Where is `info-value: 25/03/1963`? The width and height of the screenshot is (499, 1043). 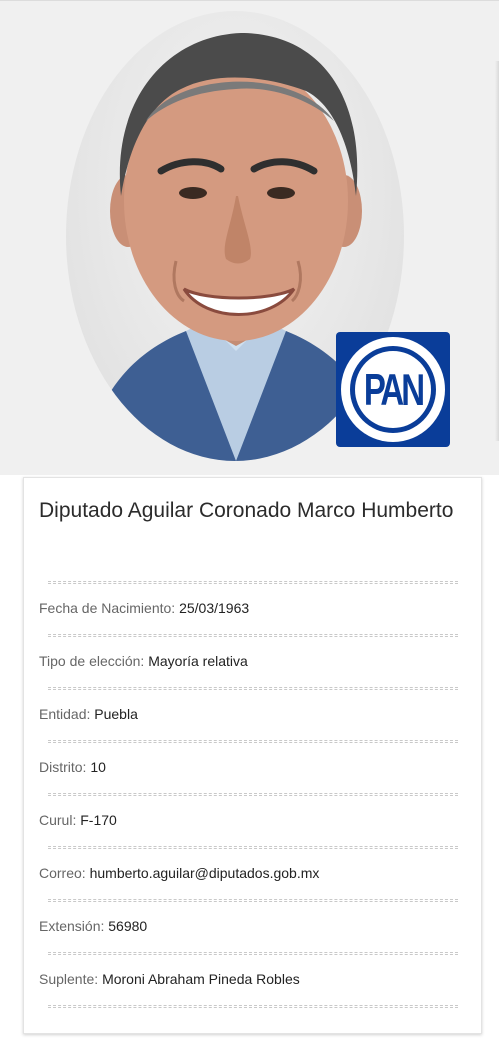 info-value: 25/03/1963 is located at coordinates (214, 608).